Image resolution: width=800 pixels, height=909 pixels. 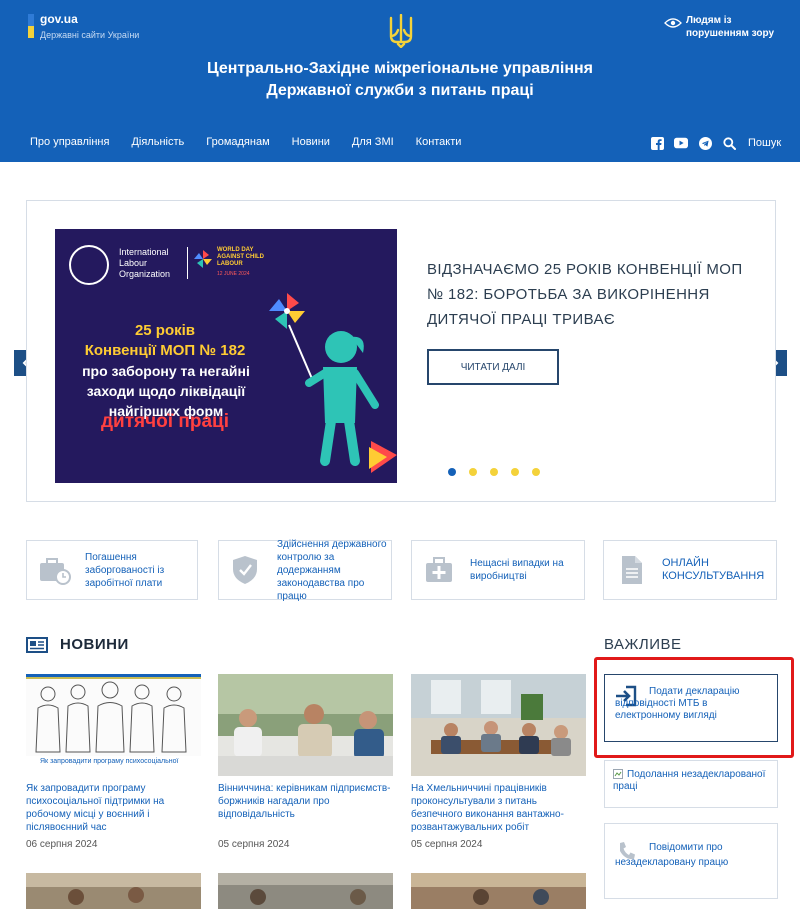 I want to click on first-aid-kit-icon, so click(x=439, y=569).